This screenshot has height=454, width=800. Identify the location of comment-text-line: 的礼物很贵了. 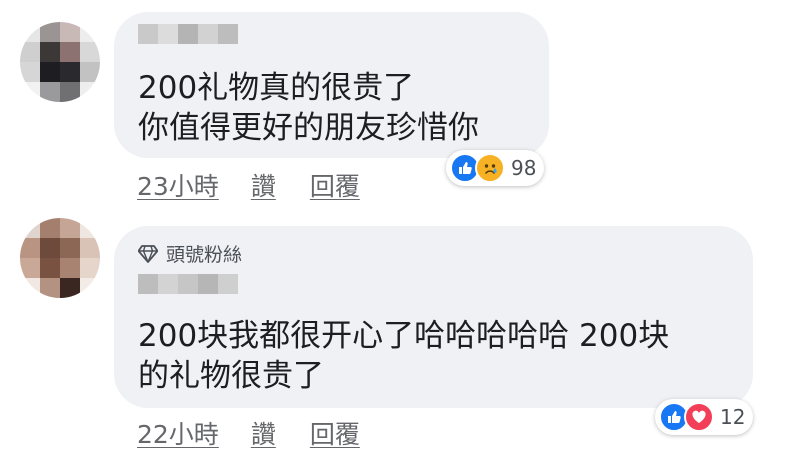
(231, 376).